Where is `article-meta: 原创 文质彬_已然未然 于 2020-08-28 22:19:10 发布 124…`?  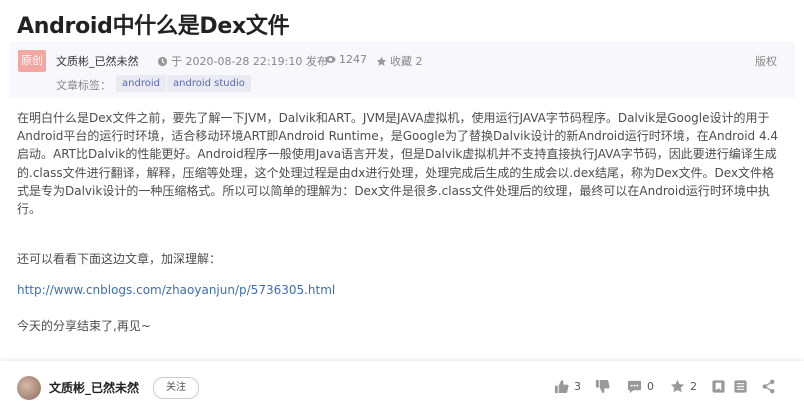 article-meta: 原创 文质彬_已然未然 于 2020-08-28 22:19:10 发布 124… is located at coordinates (402, 70).